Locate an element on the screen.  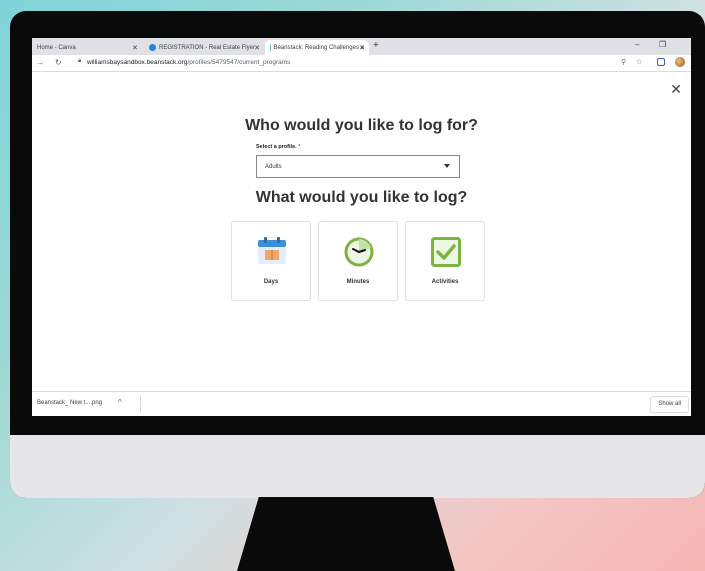
lock-icon: 🔒︎ is located at coordinates (79, 61).